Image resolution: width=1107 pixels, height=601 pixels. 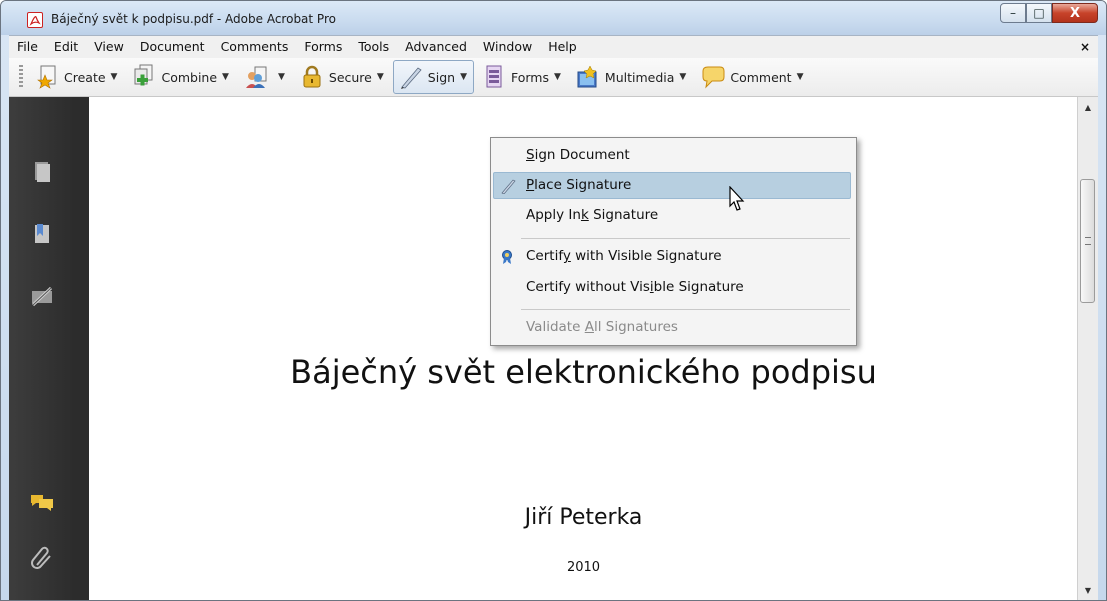 I want to click on create-button: Create ▼, so click(x=76, y=77).